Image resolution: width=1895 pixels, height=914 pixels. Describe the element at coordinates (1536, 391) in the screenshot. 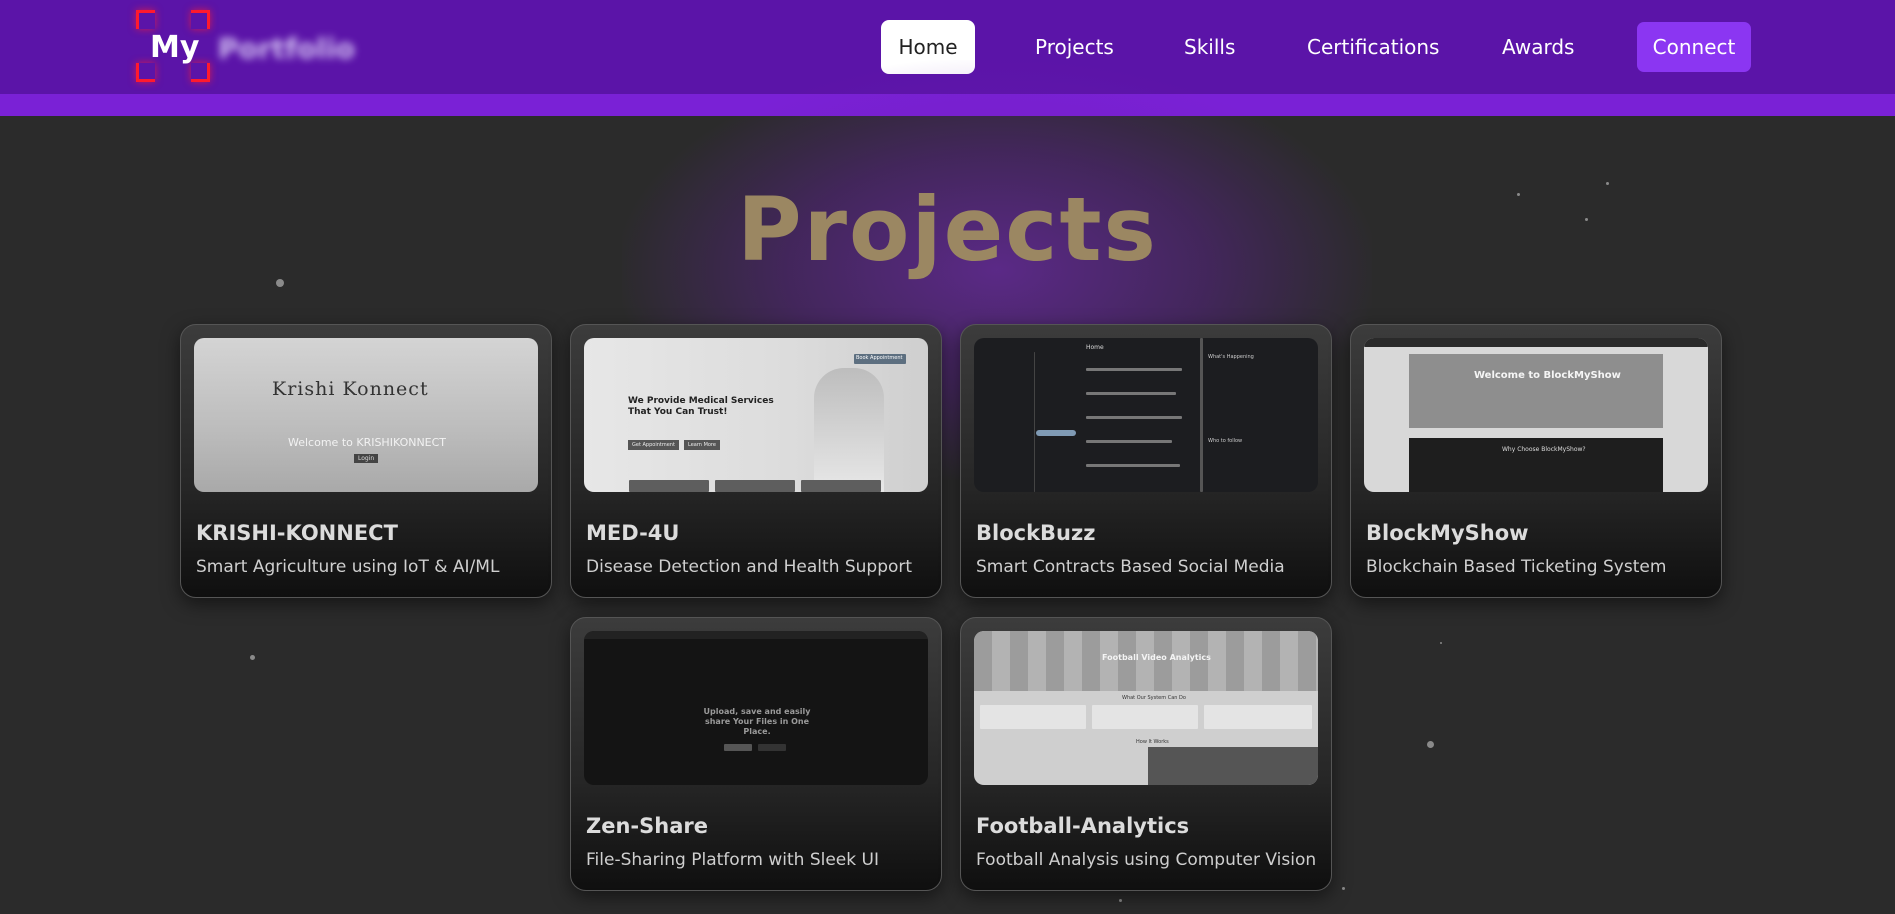

I see `thumb-hero` at that location.